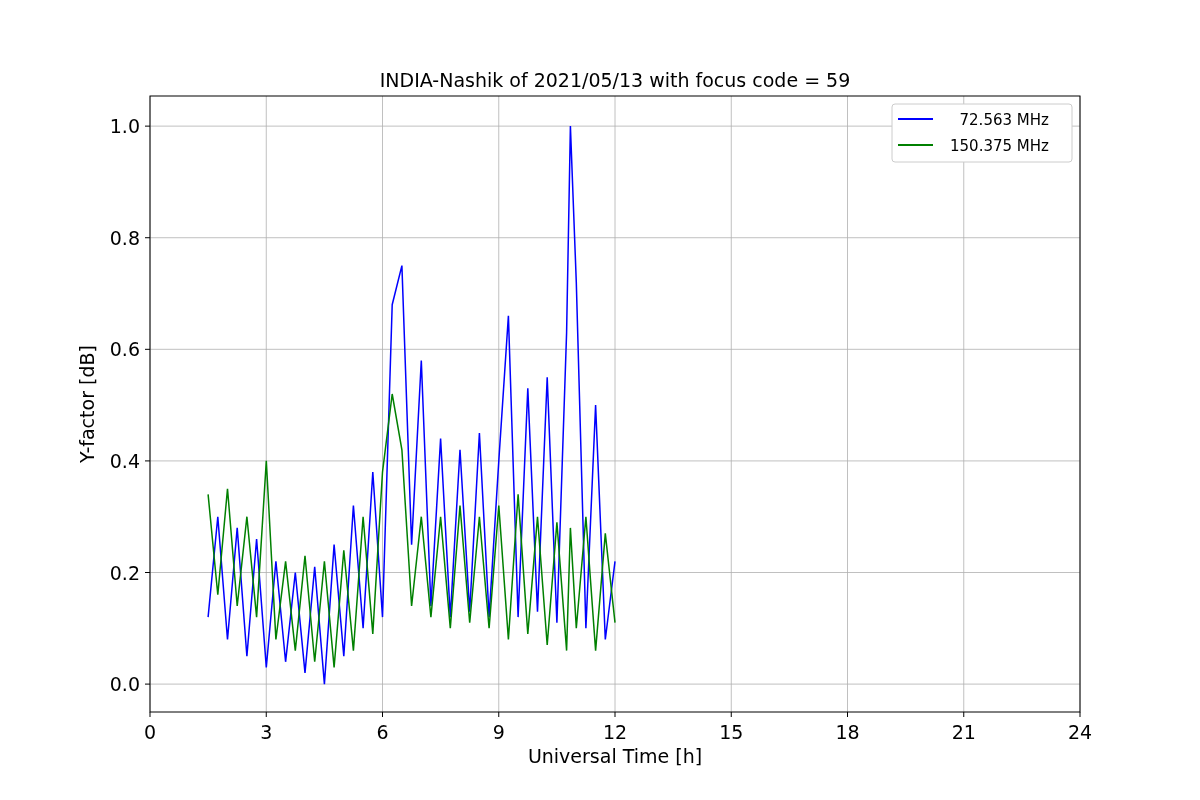 The height and width of the screenshot is (800, 1200). I want to click on x-tick-label: 0, so click(150, 732).